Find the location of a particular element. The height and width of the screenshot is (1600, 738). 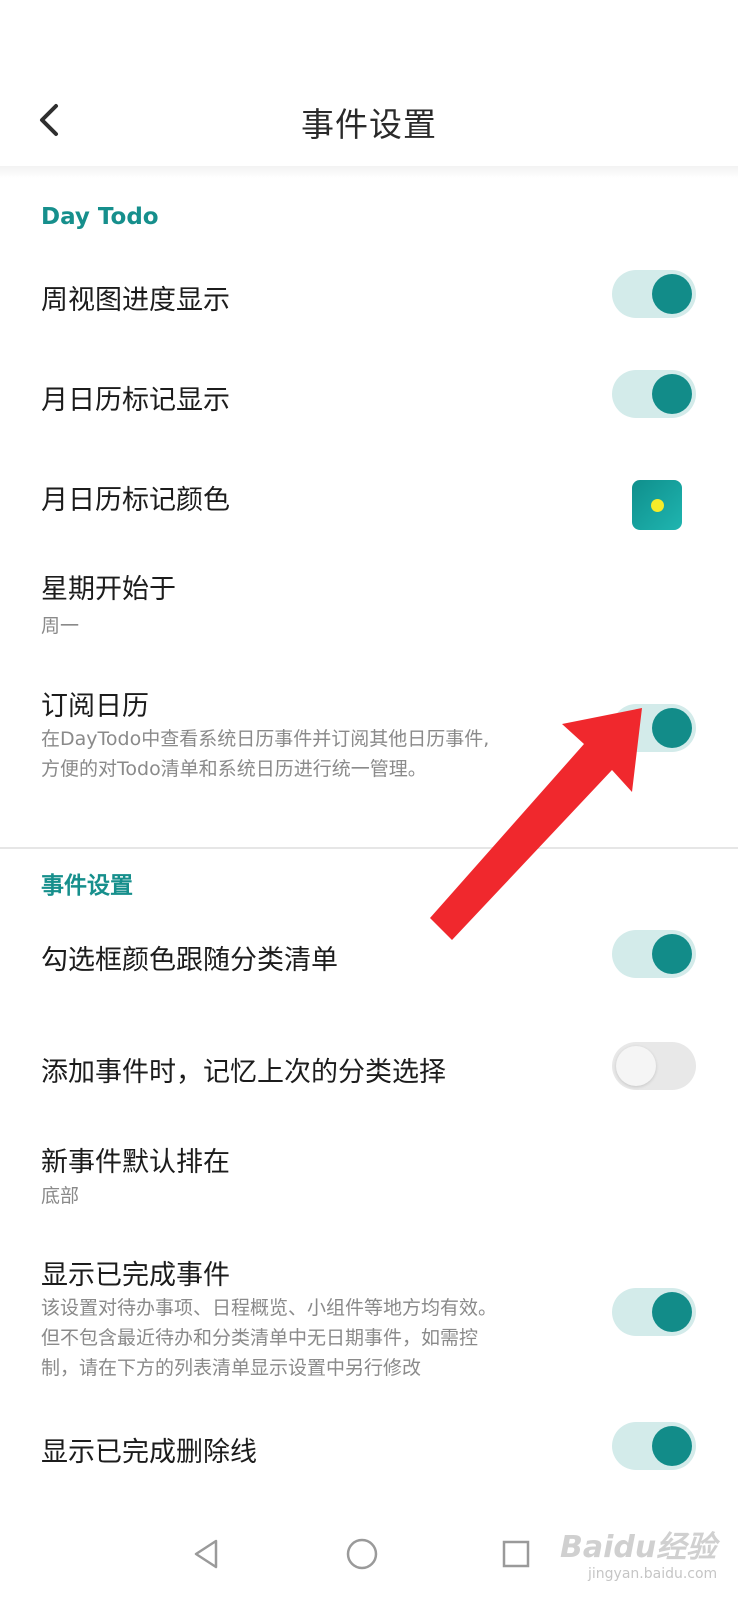

nav-recents-icon is located at coordinates (516, 1554).